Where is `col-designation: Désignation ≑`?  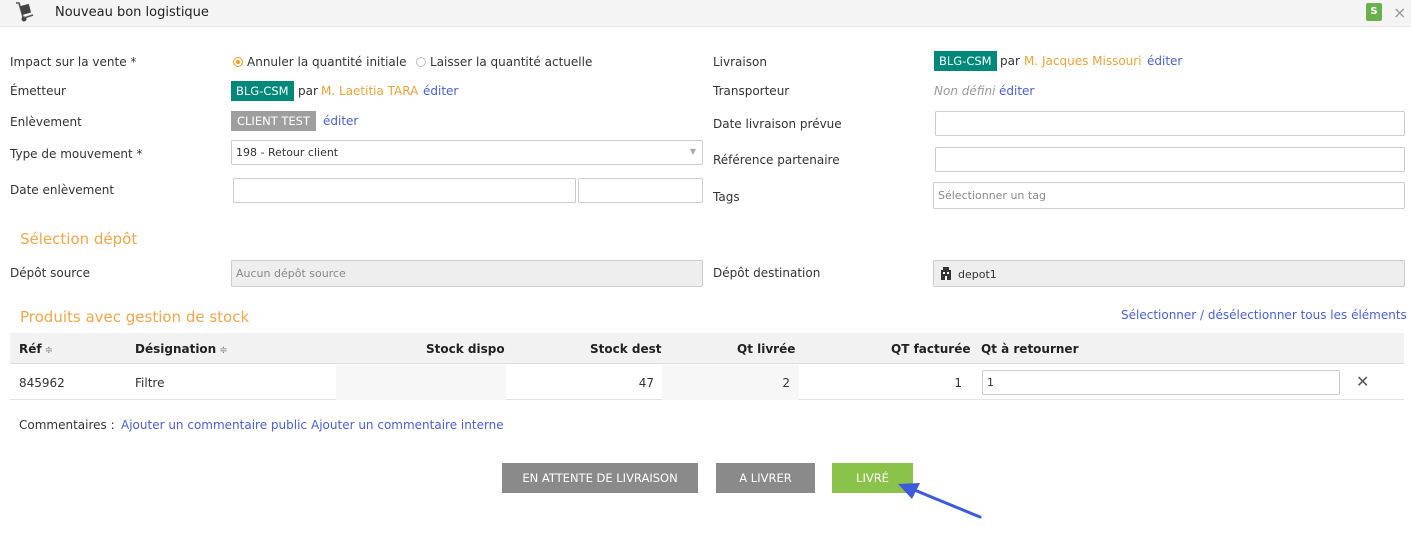 col-designation: Désignation ≑ is located at coordinates (181, 349).